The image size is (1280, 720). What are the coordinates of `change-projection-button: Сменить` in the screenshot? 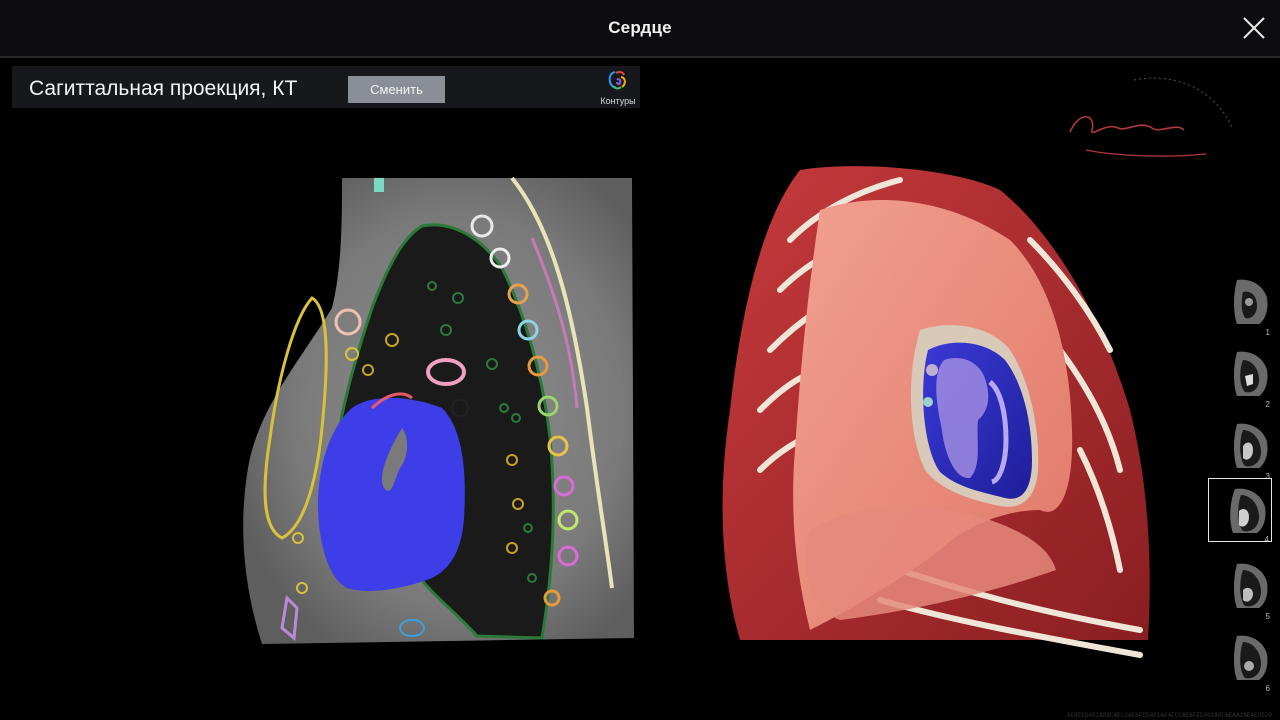 It's located at (396, 89).